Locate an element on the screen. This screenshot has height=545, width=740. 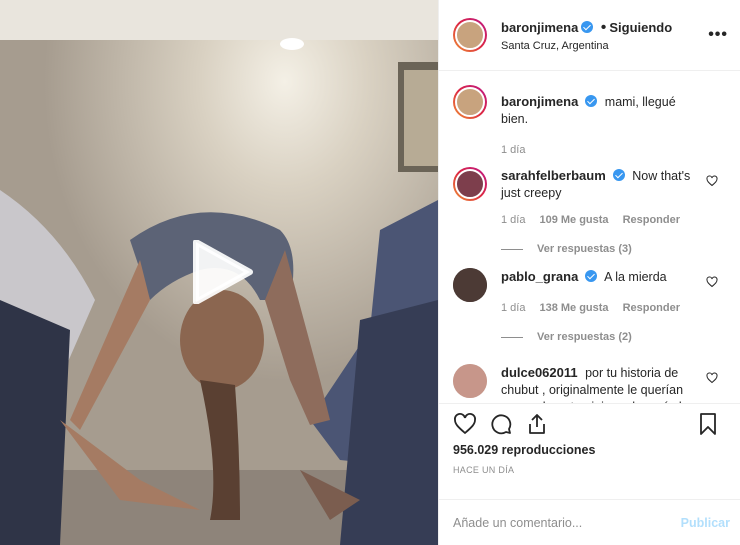
share-icon is located at coordinates (537, 424).